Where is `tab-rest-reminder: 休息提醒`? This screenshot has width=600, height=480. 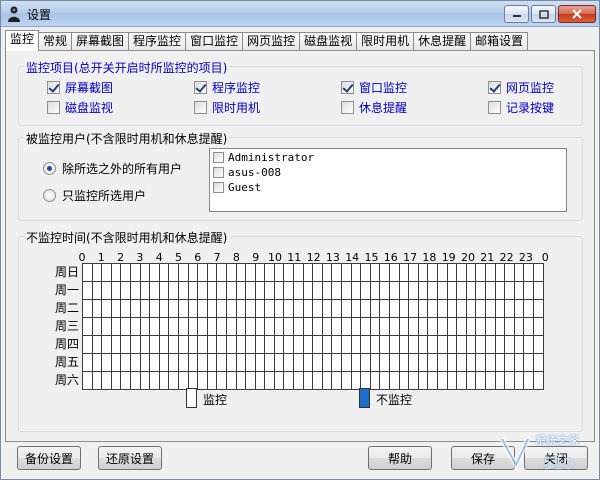 tab-rest-reminder: 休息提醒 is located at coordinates (442, 41).